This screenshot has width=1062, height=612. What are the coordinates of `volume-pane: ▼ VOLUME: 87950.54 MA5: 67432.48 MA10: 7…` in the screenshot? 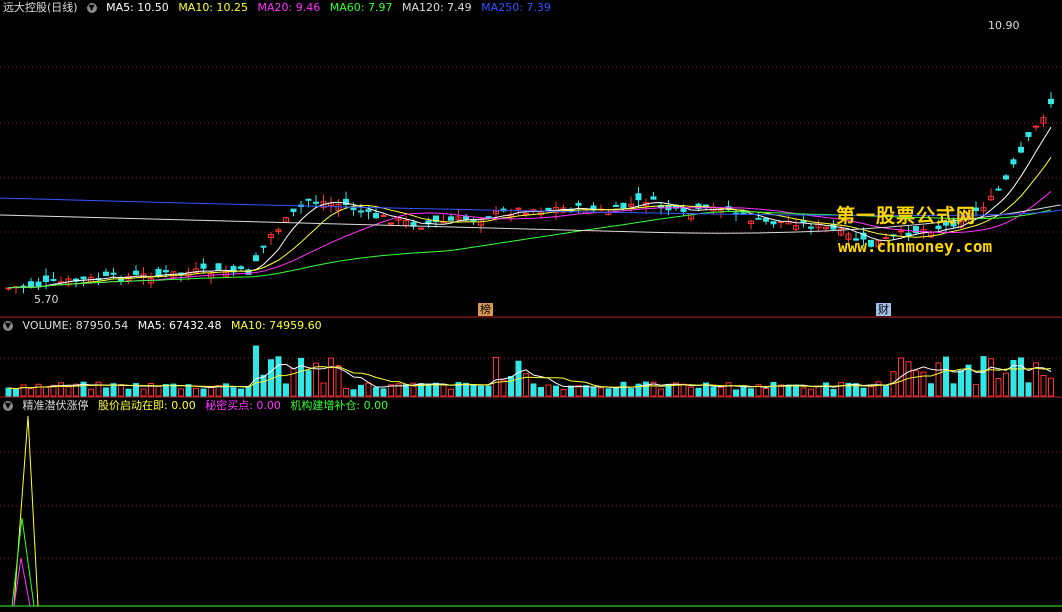 It's located at (531, 358).